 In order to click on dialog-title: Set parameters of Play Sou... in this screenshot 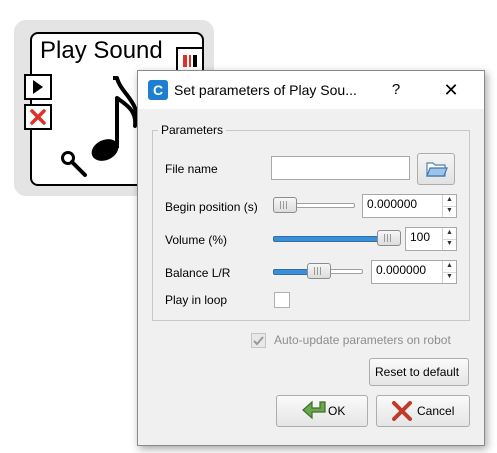, I will do `click(265, 90)`.